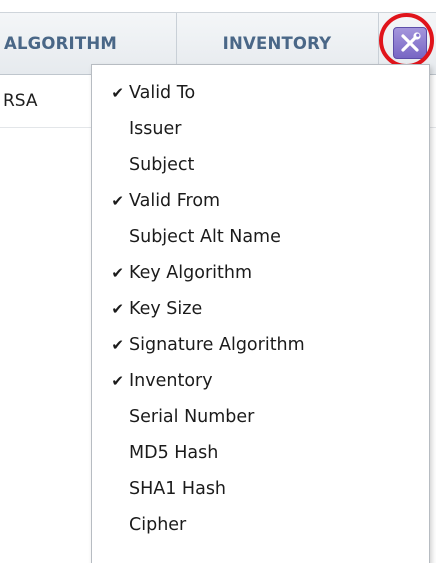 This screenshot has width=436, height=563. I want to click on menu-item-label: Valid From, so click(175, 201).